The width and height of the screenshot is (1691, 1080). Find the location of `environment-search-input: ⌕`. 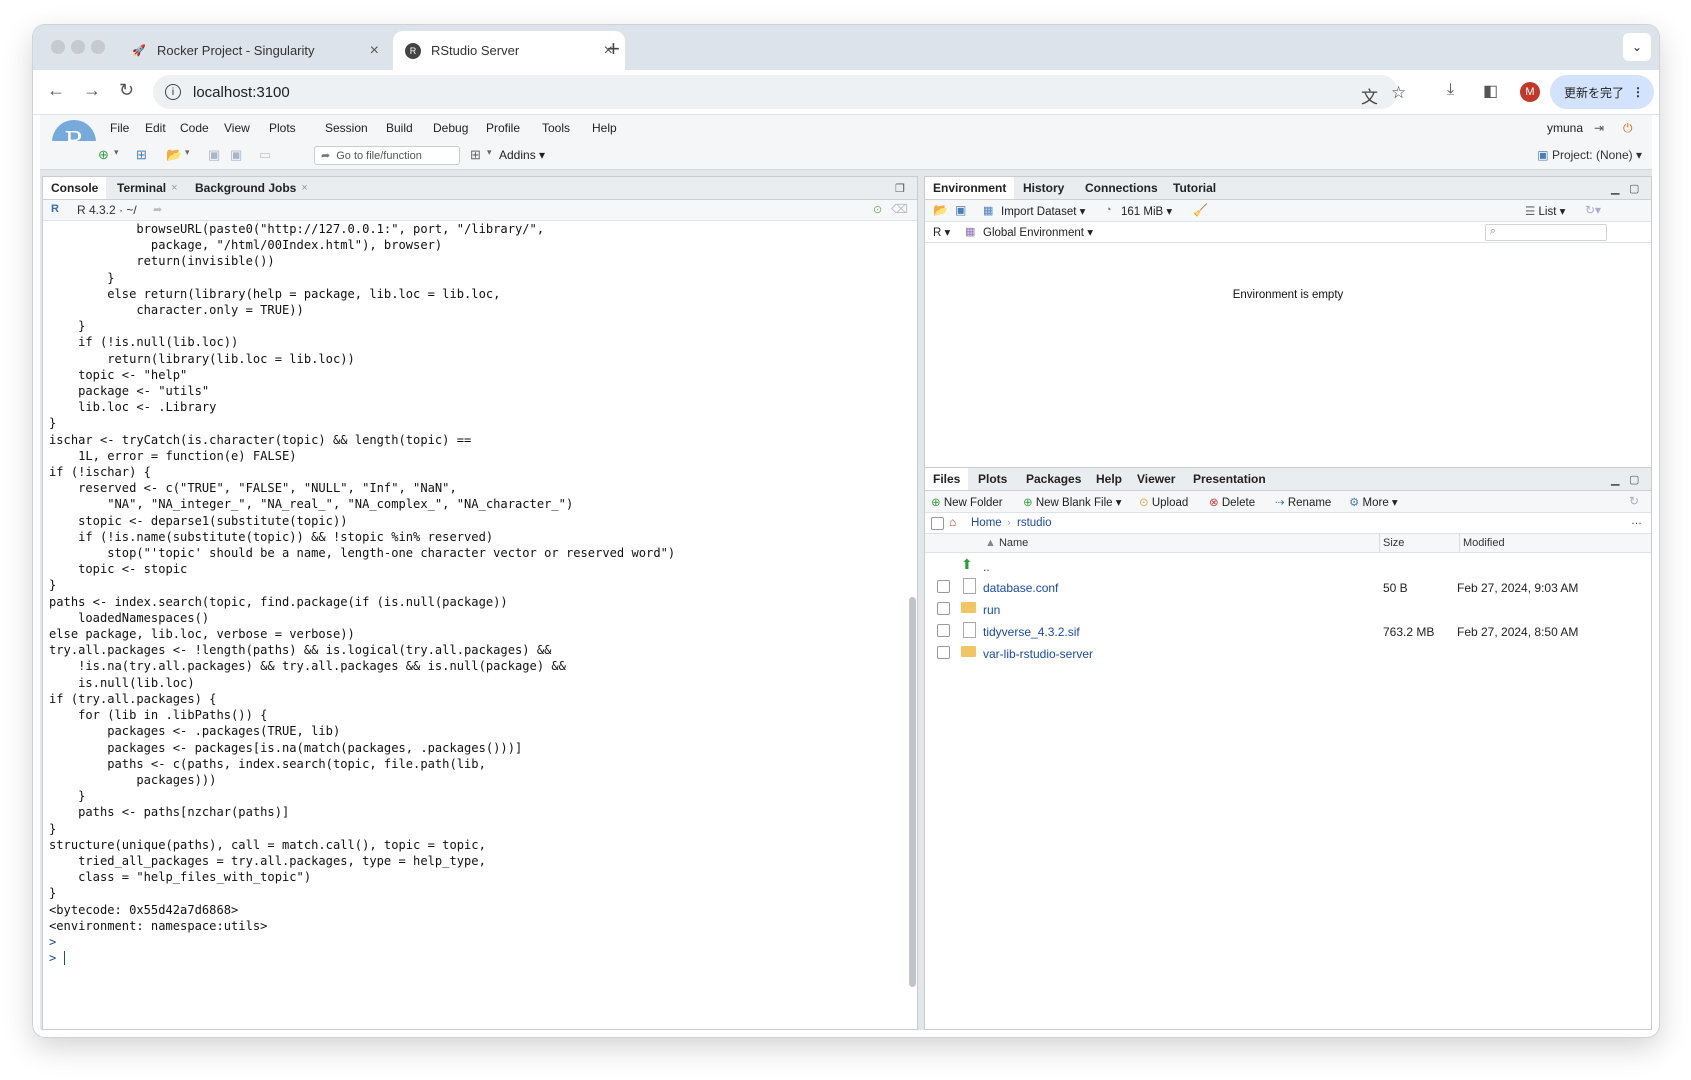

environment-search-input: ⌕ is located at coordinates (1546, 232).